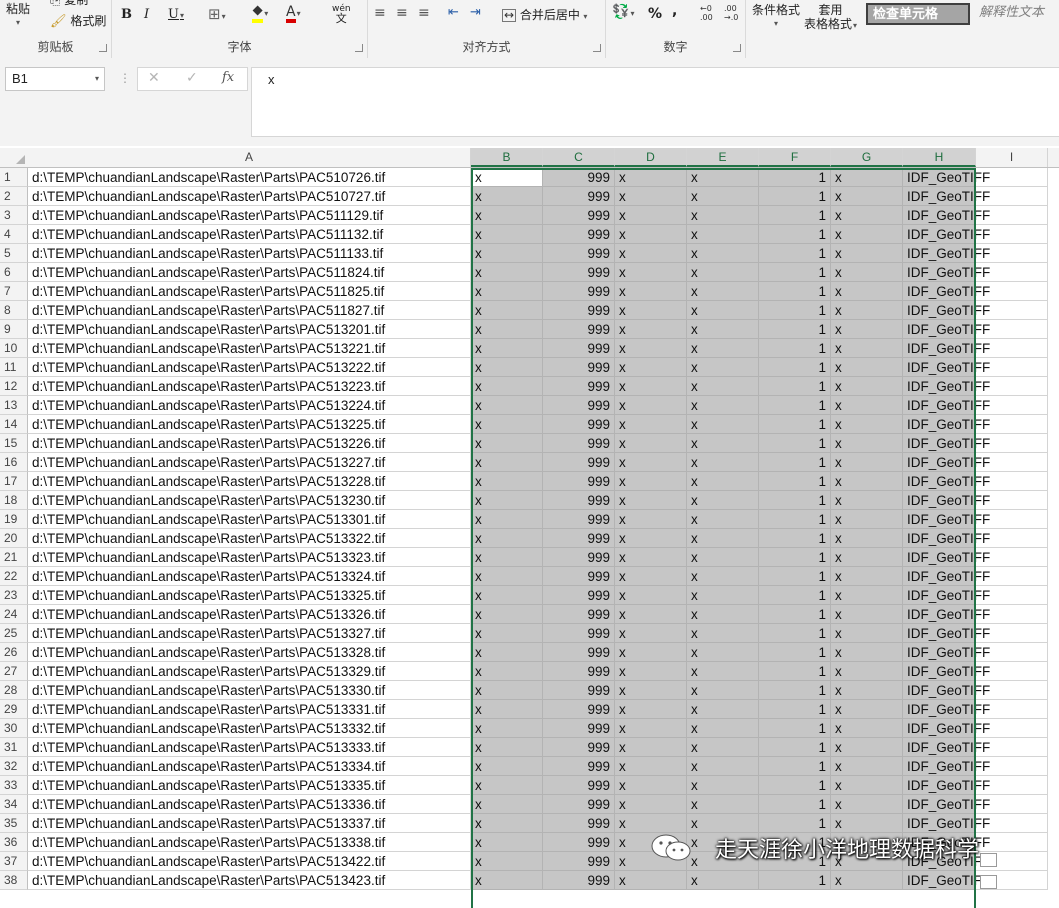 Image resolution: width=1059 pixels, height=908 pixels. Describe the element at coordinates (14, 386) in the screenshot. I see `row-header: 12` at that location.